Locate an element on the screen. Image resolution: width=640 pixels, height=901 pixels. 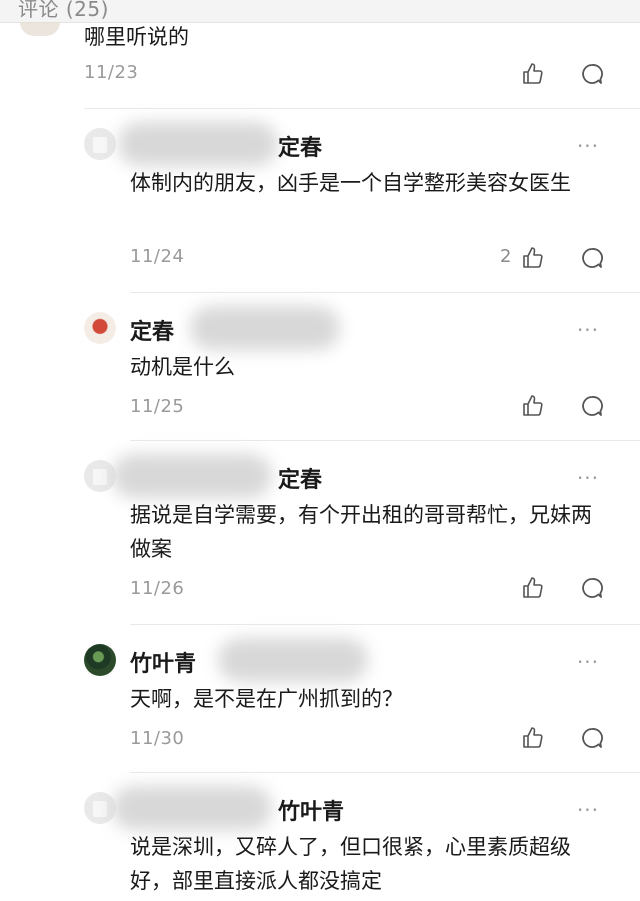
comment-date: 11/26 is located at coordinates (157, 588).